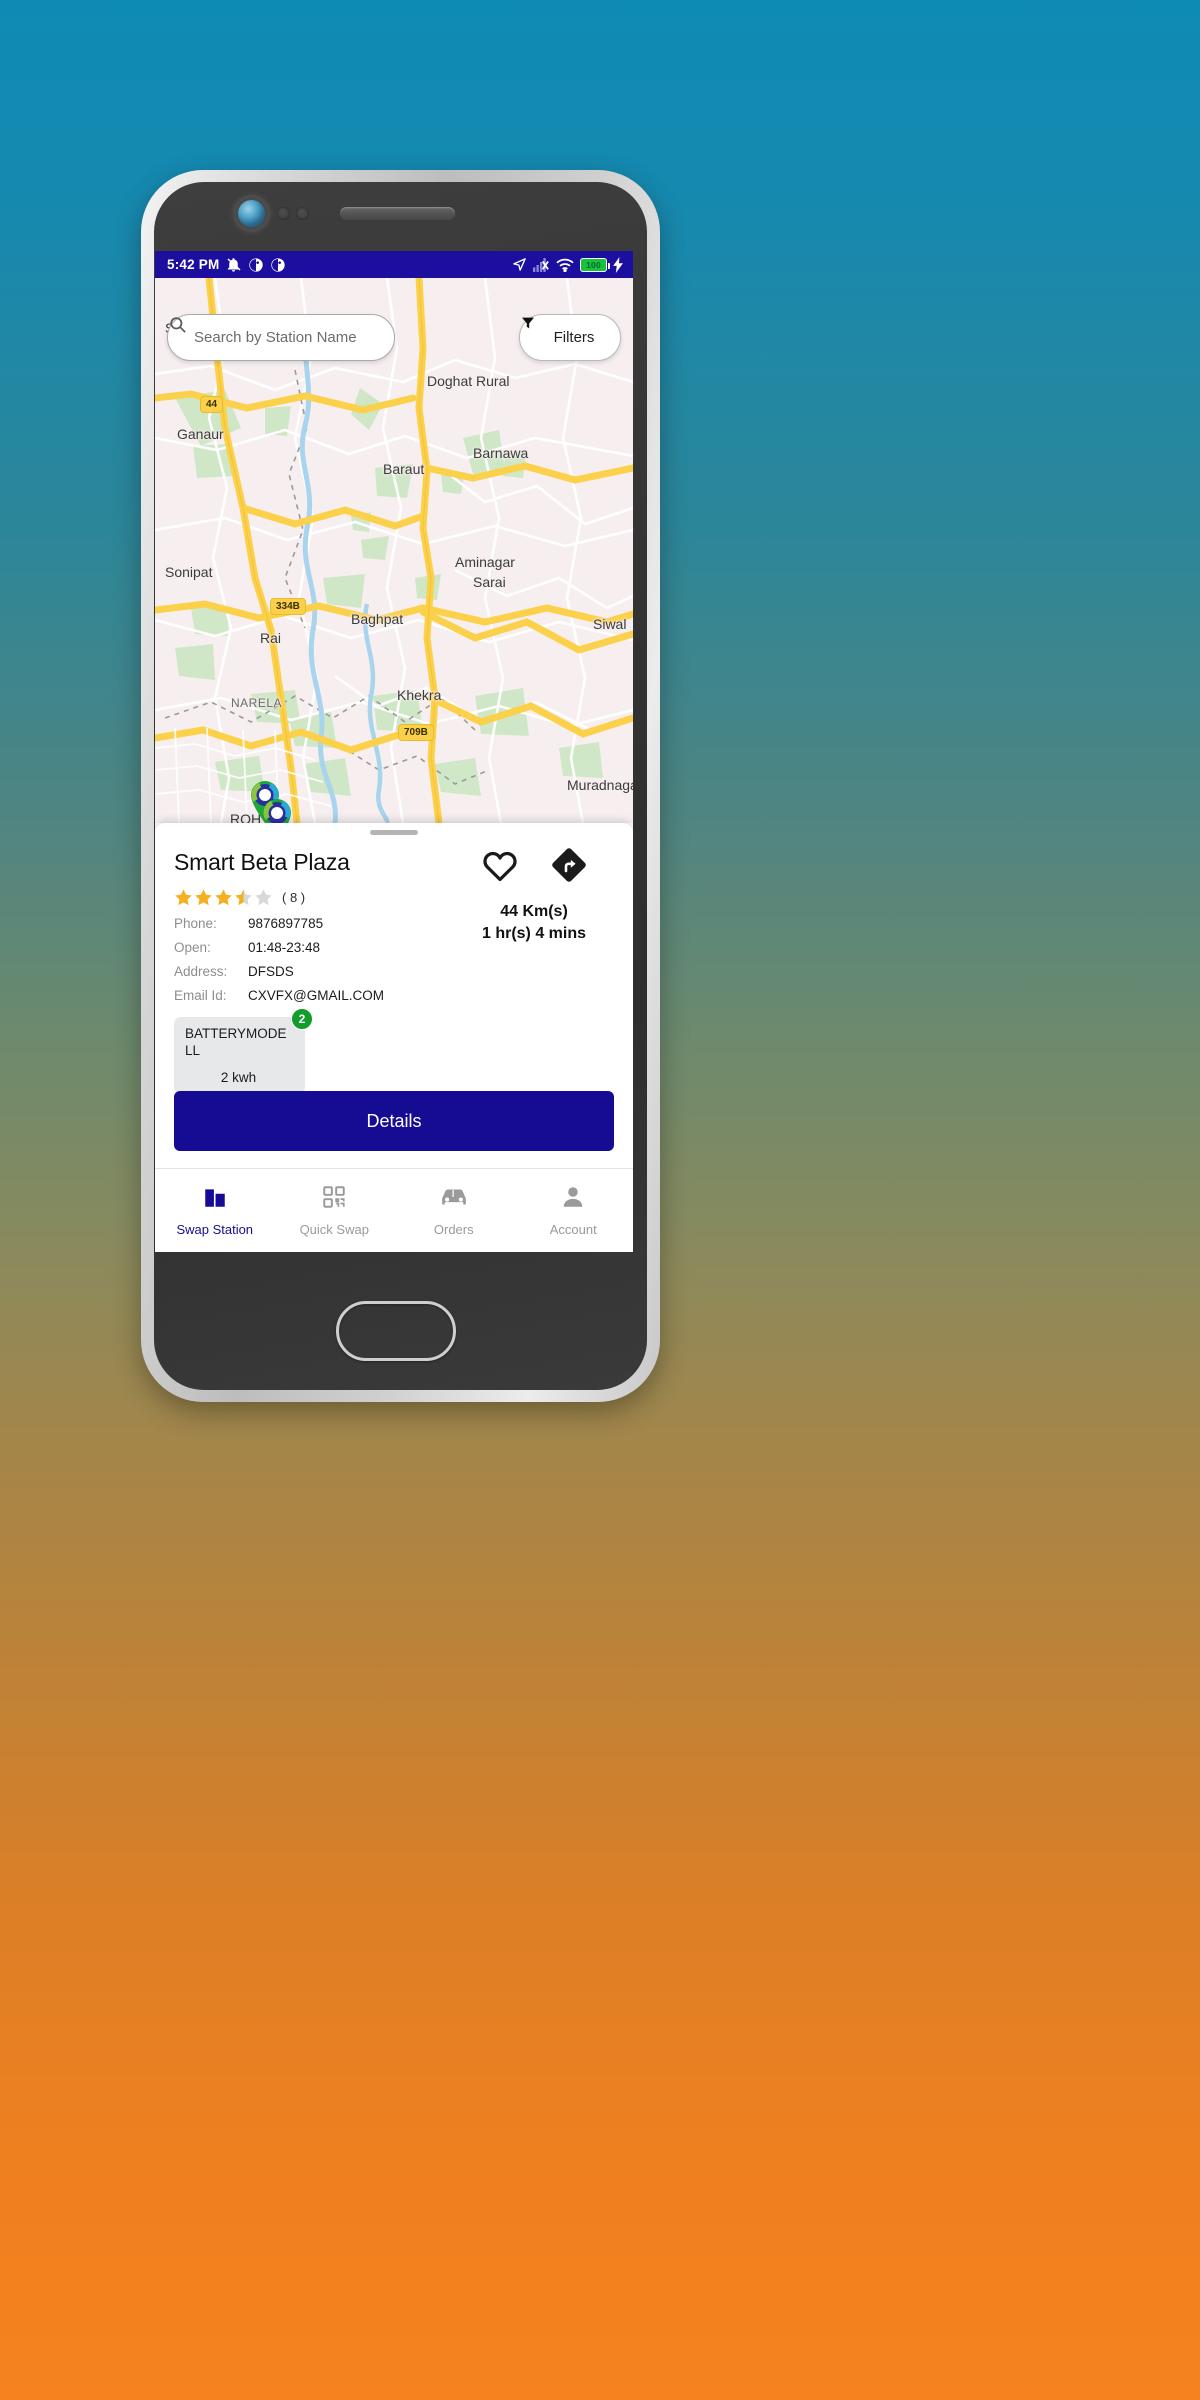  Describe the element at coordinates (500, 867) in the screenshot. I see `heart-icon` at that location.